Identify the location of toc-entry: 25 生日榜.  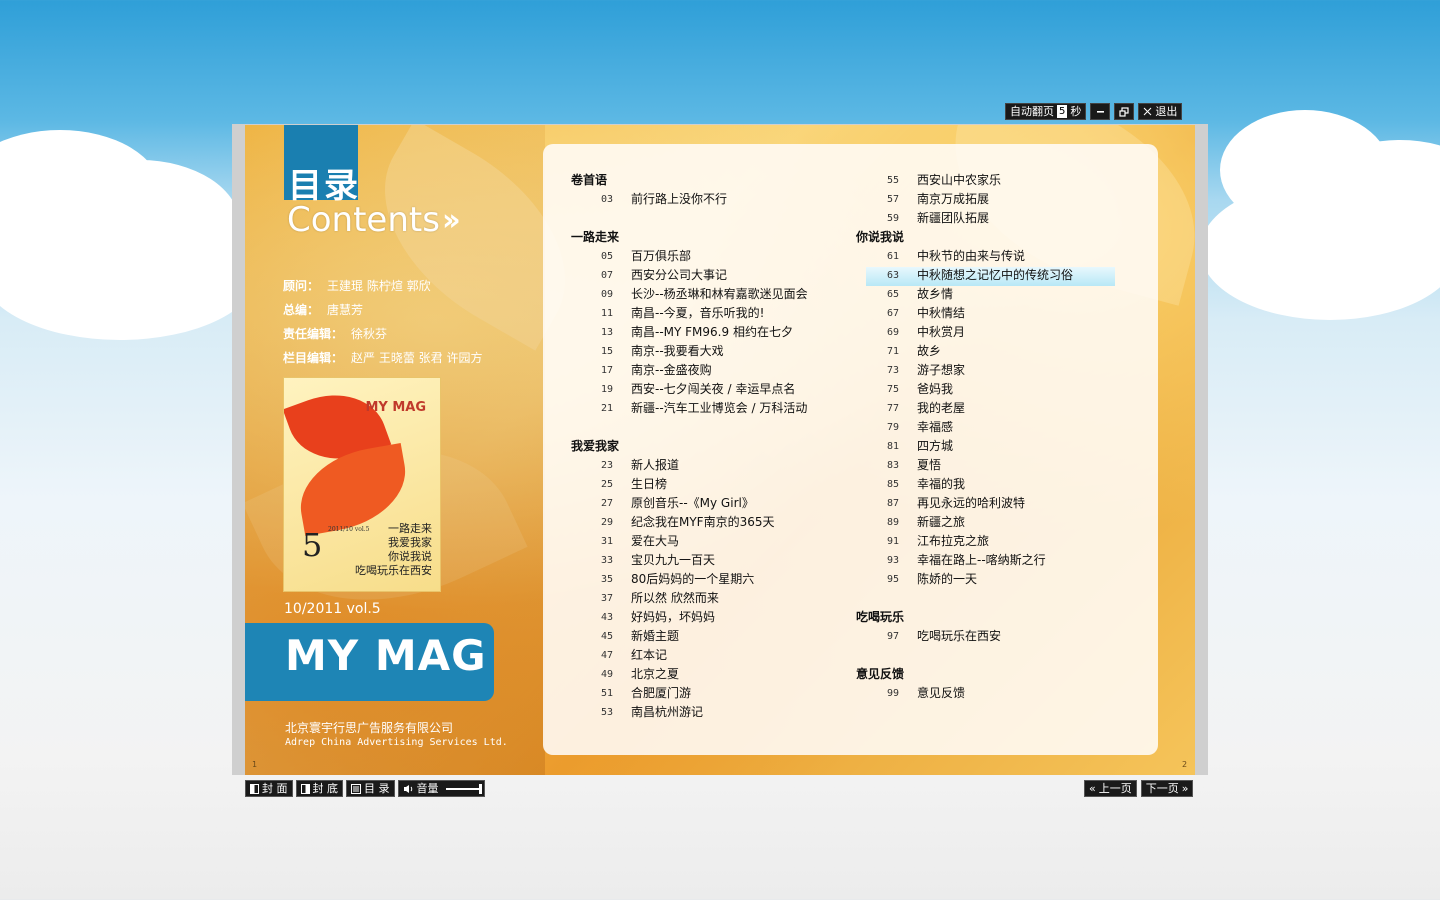
(634, 484).